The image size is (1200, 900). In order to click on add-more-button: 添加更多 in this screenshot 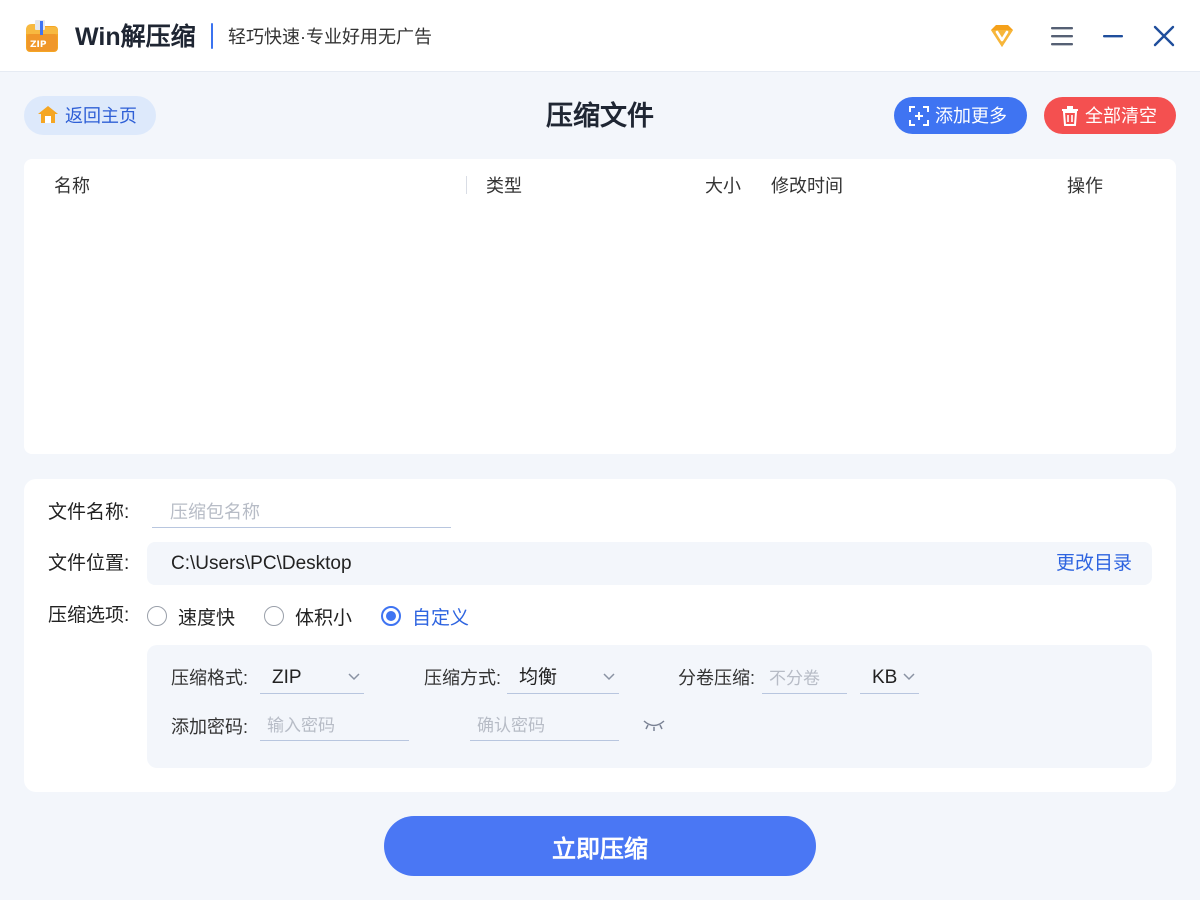, I will do `click(960, 115)`.